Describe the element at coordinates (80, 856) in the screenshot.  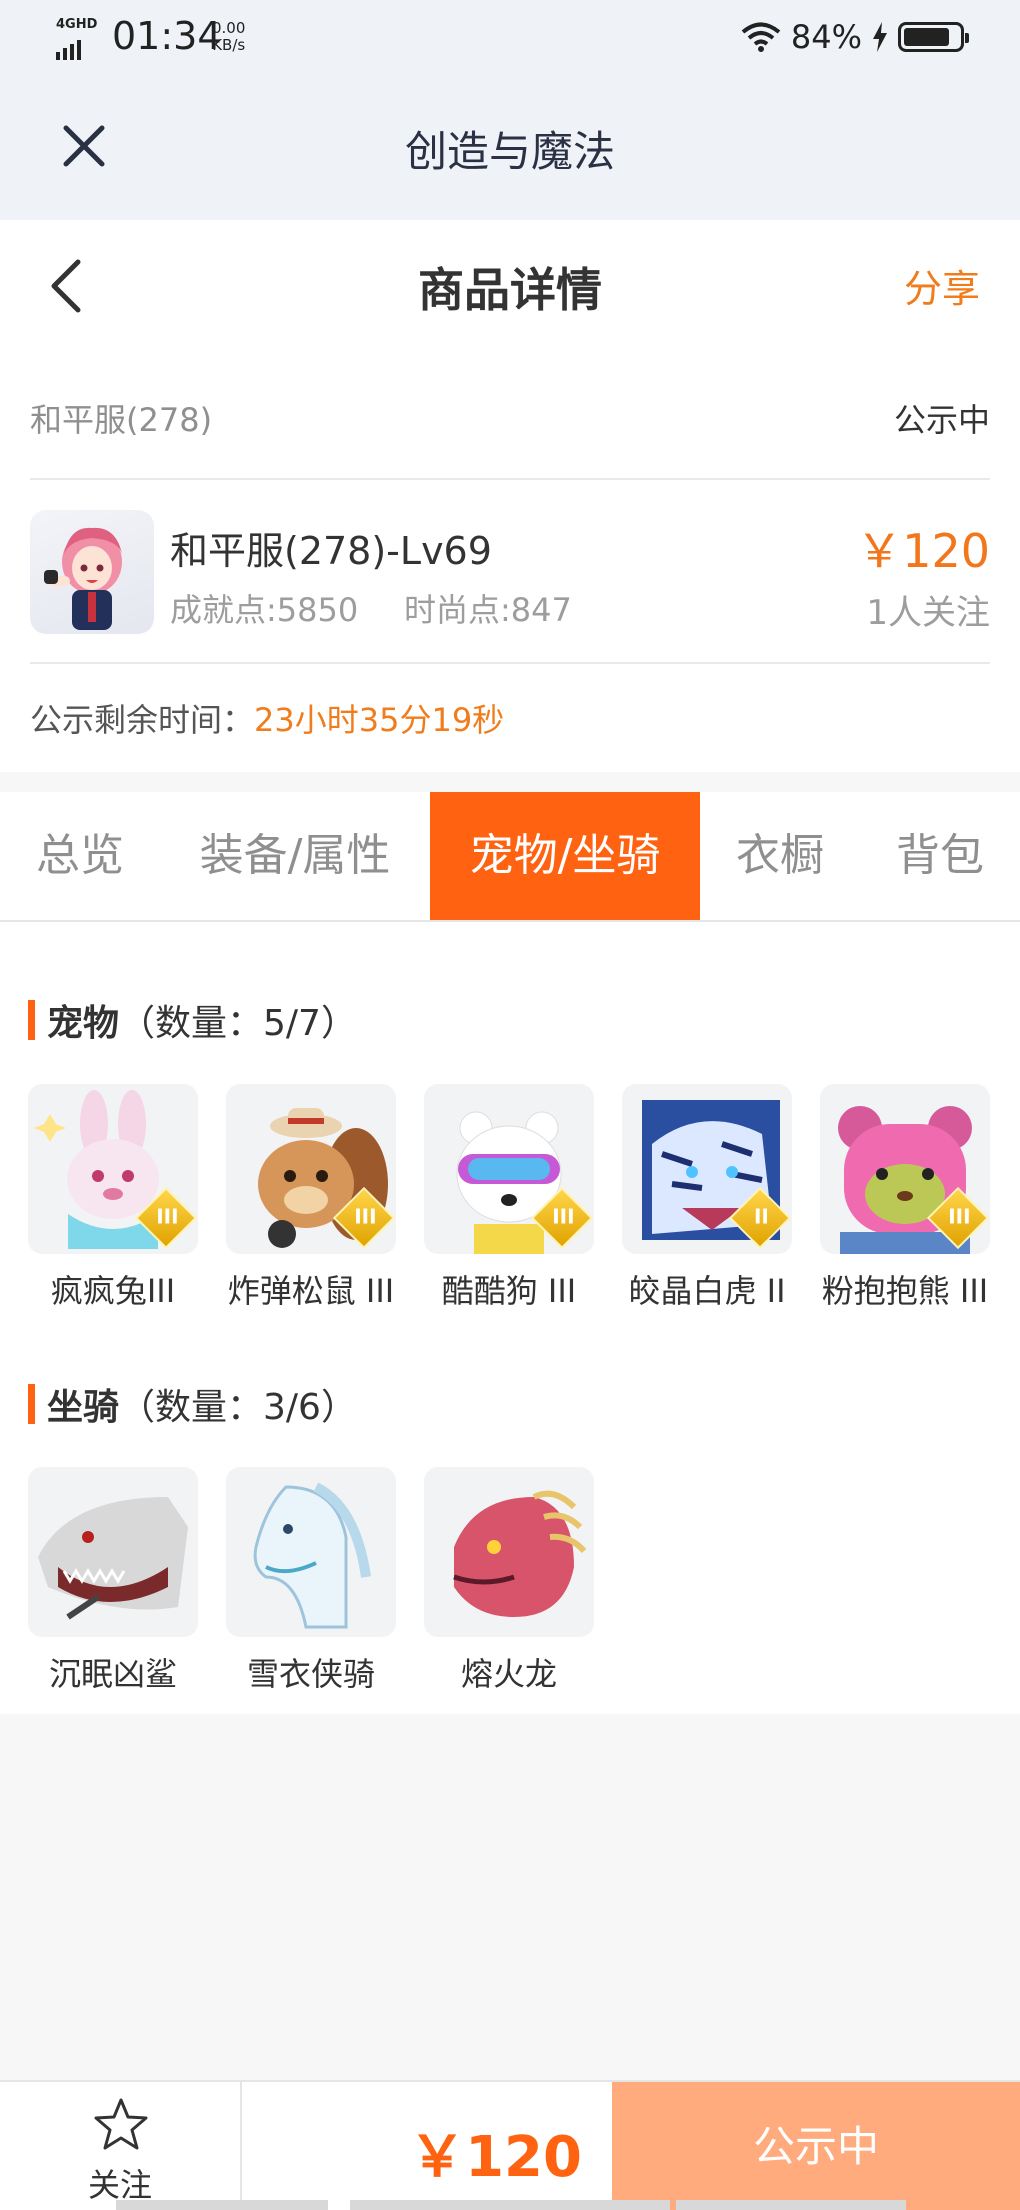
I see `tab-overview: 总览` at that location.